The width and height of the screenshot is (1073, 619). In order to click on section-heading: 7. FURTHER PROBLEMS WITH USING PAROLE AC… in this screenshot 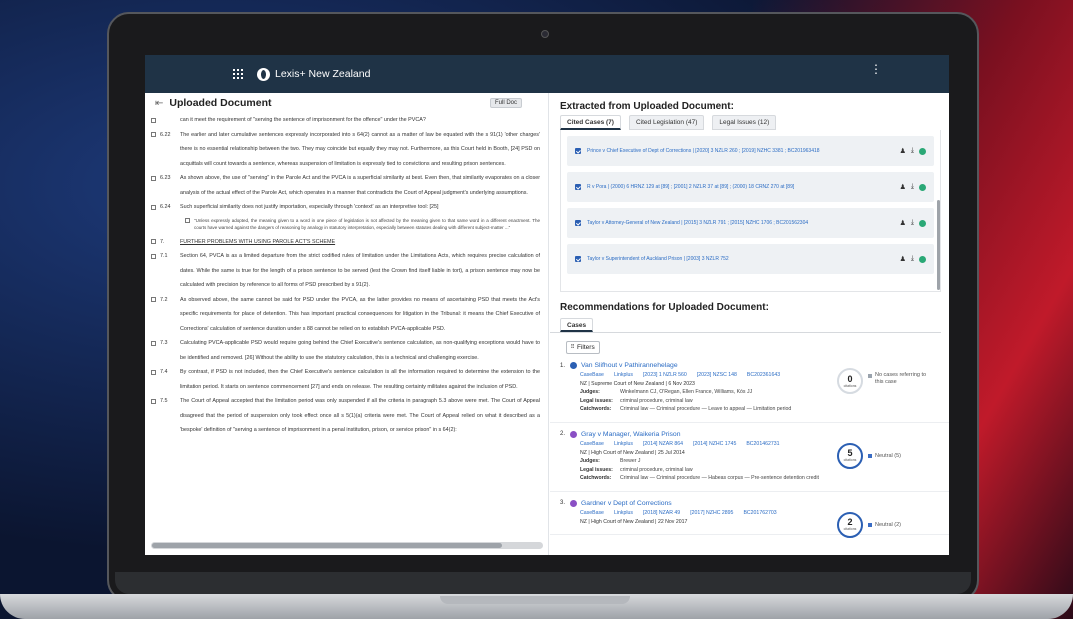, I will do `click(345, 242)`.